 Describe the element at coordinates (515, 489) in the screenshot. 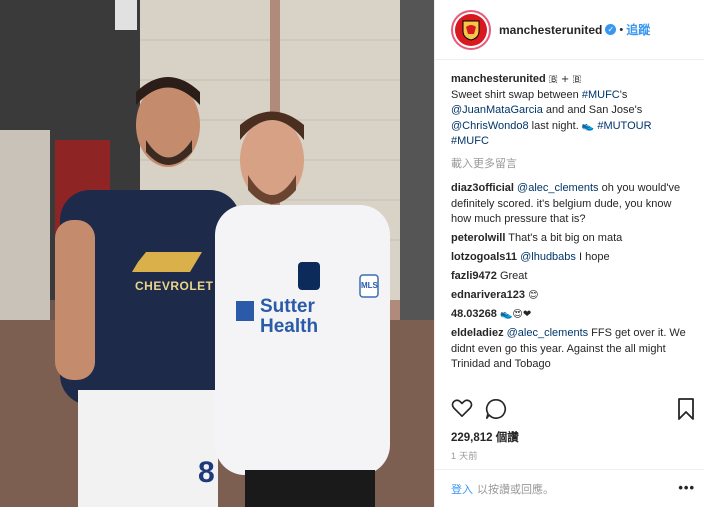

I see `login-prompt-text: 以按讚或回應。` at that location.